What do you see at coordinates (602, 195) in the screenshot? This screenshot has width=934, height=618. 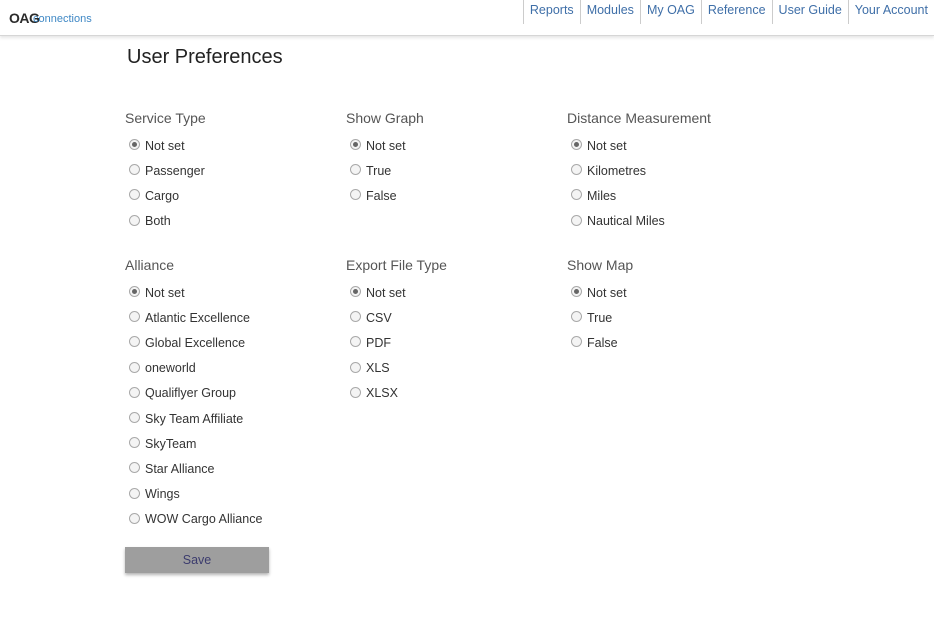 I see `radio-label: Miles` at bounding box center [602, 195].